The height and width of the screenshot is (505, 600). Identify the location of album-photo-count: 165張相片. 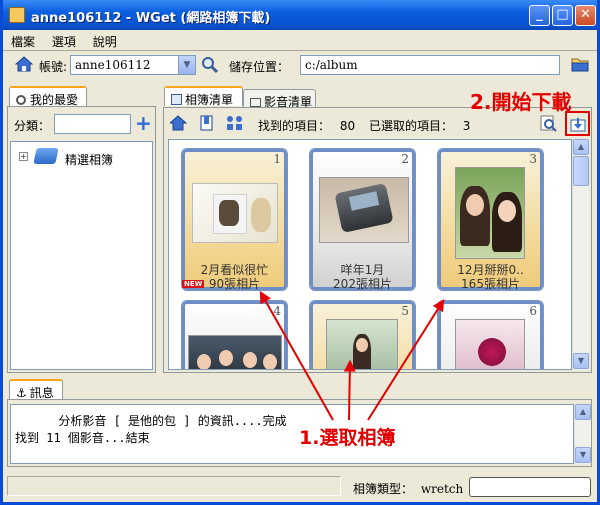
(490, 284).